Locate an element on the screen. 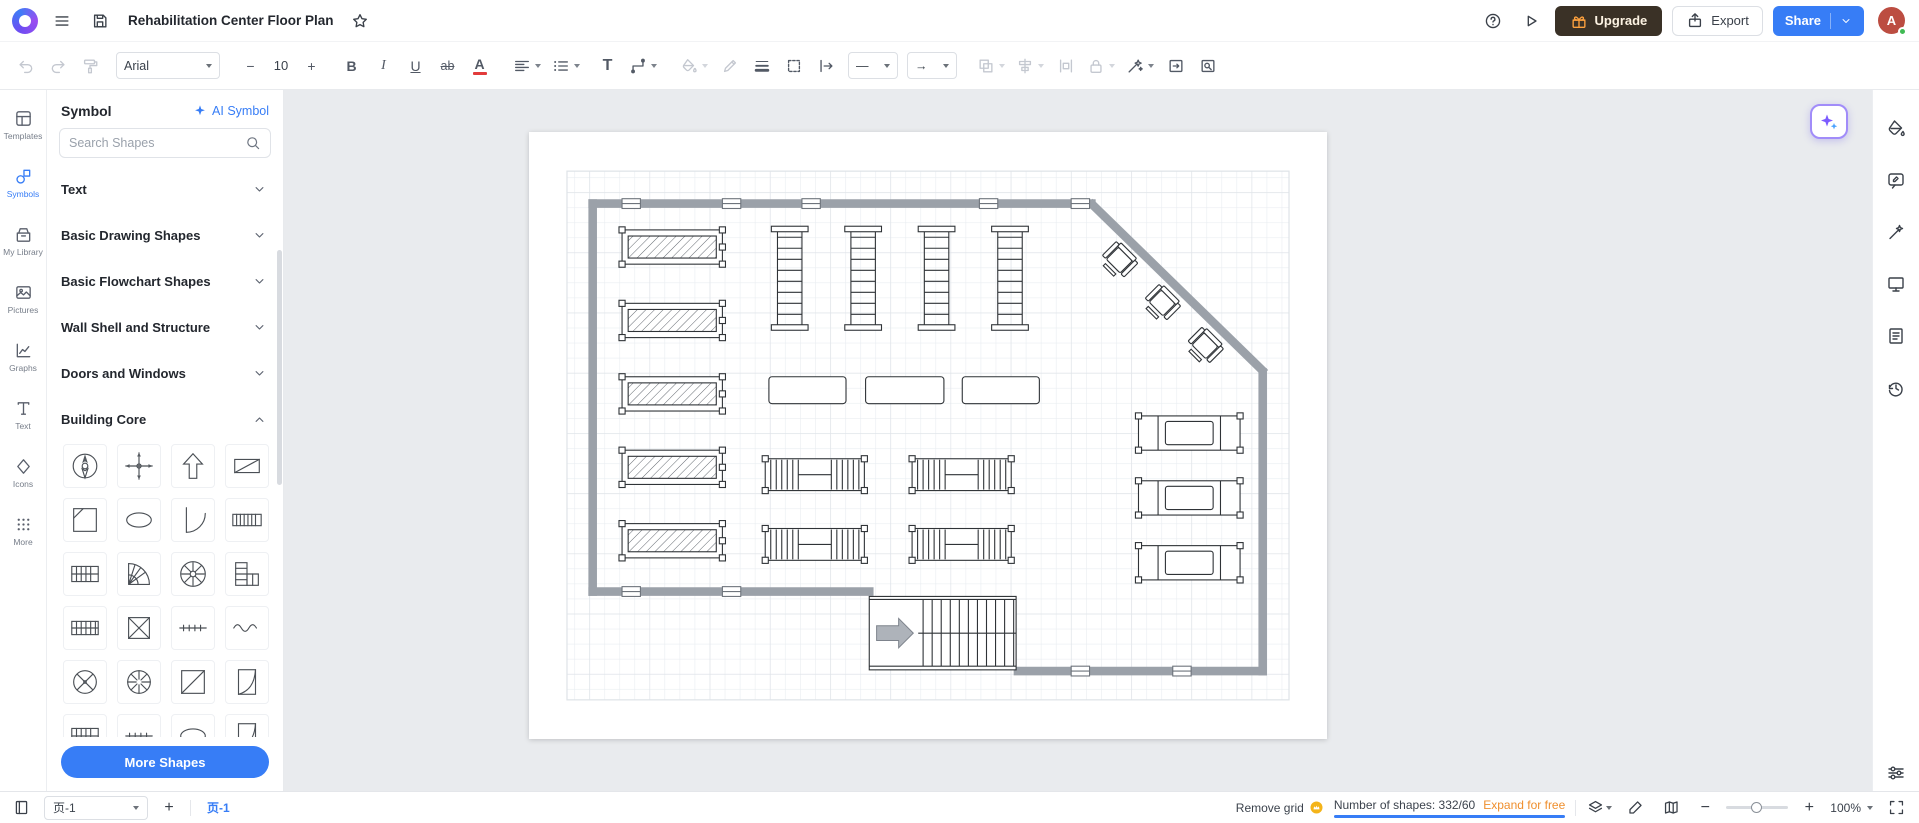 This screenshot has width=1919, height=823. italic-button: I is located at coordinates (383, 65).